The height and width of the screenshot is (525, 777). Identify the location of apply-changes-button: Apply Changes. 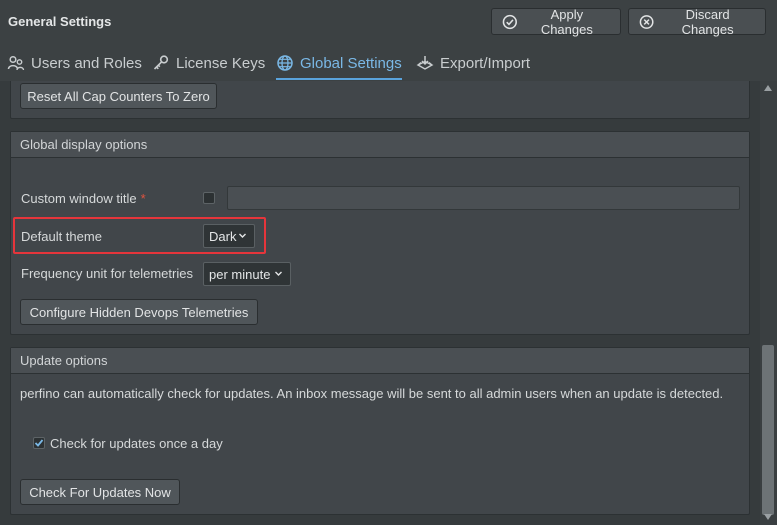
(556, 21).